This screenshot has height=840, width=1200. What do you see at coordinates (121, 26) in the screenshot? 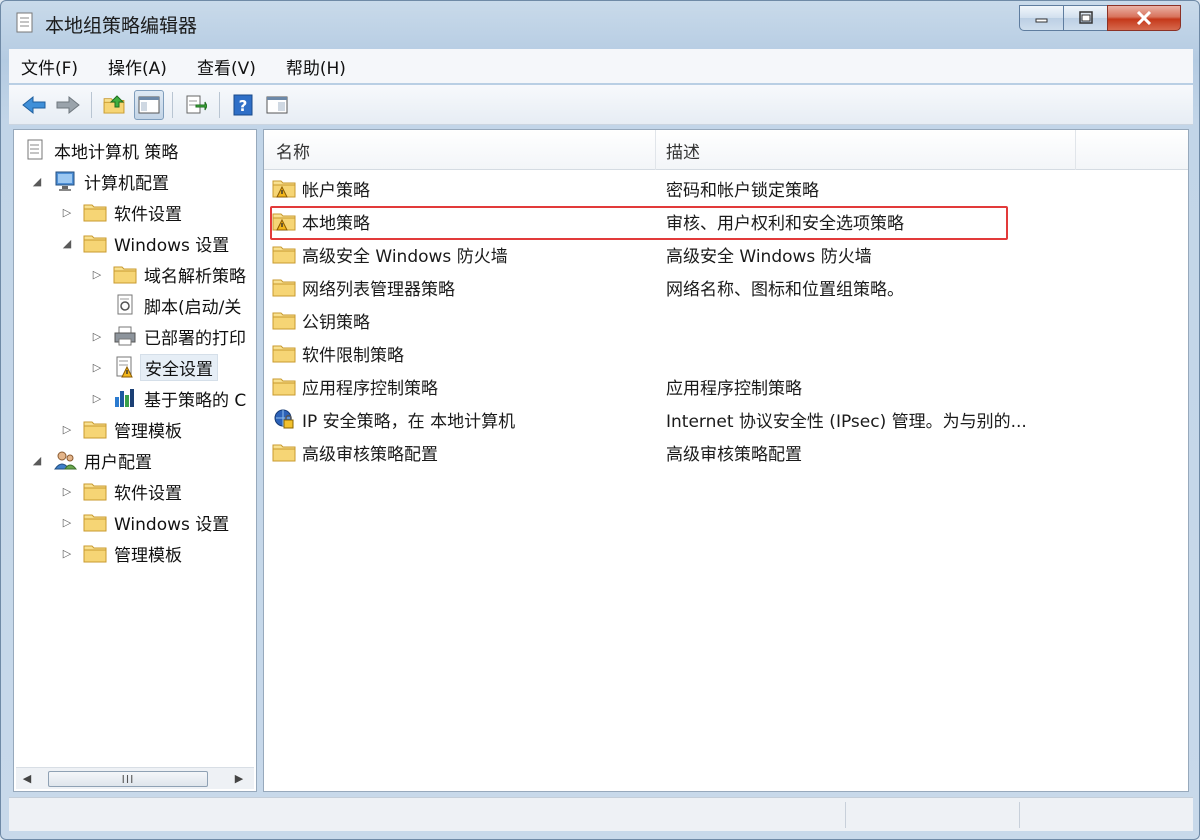
I see `window-title: 本地组策略编辑器` at bounding box center [121, 26].